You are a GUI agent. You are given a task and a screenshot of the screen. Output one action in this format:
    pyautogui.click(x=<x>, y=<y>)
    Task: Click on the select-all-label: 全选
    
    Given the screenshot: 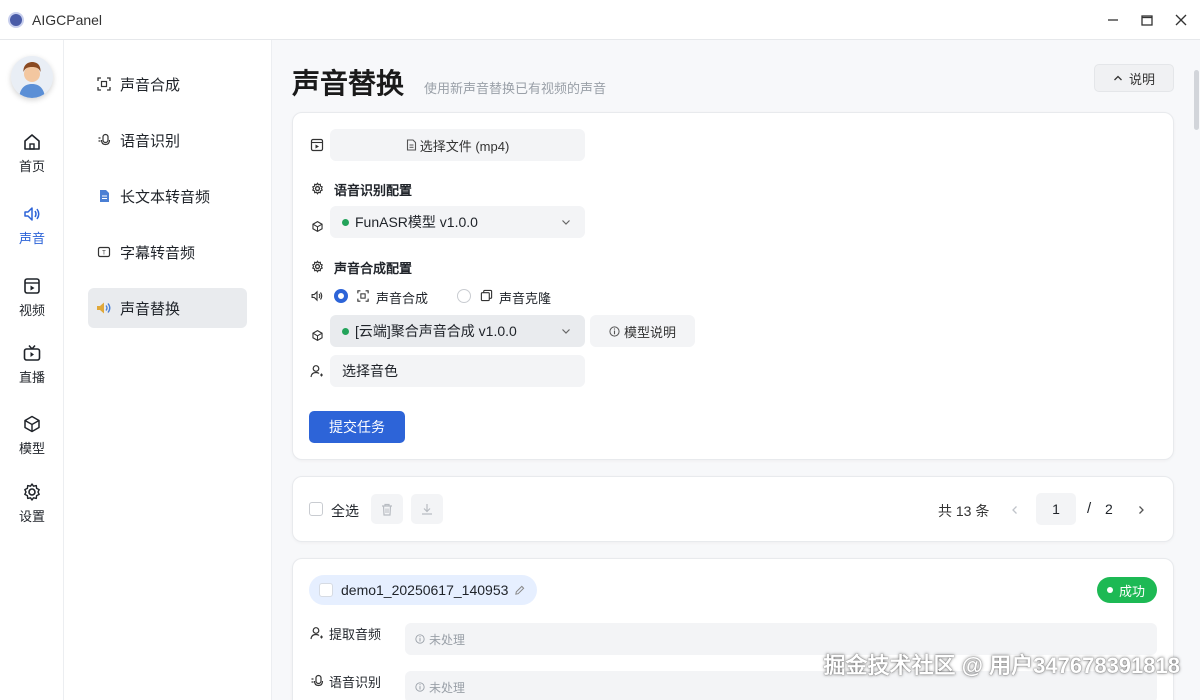 What is the action you would take?
    pyautogui.click(x=345, y=511)
    